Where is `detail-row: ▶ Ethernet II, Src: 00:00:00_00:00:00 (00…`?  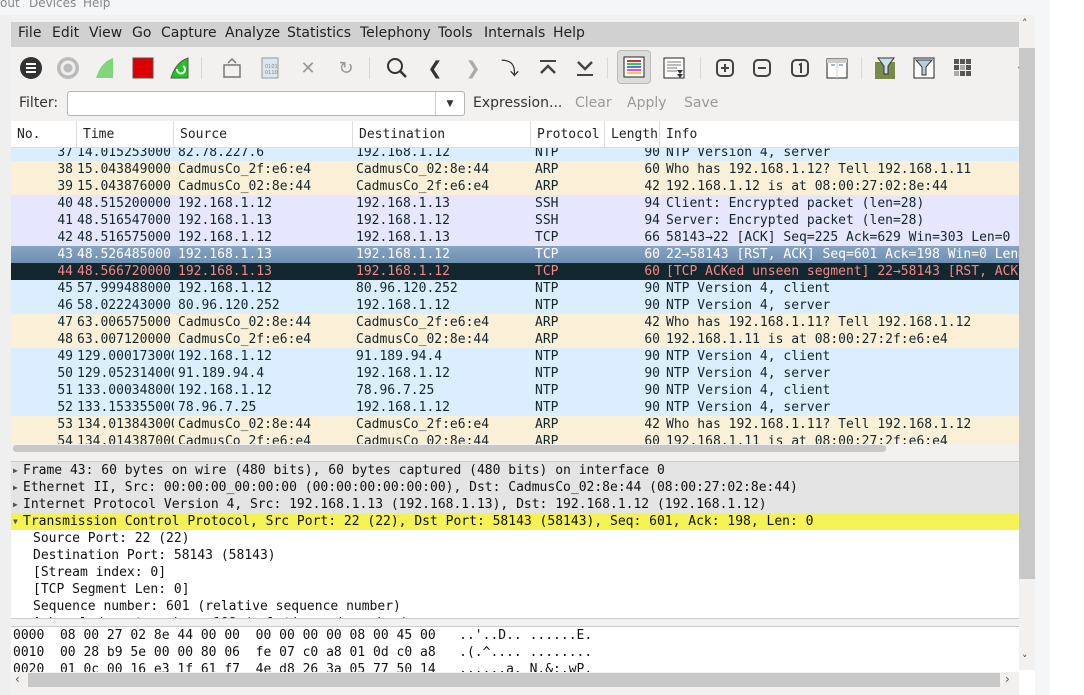 detail-row: ▶ Ethernet II, Src: 00:00:00_00:00:00 (00… is located at coordinates (515, 487).